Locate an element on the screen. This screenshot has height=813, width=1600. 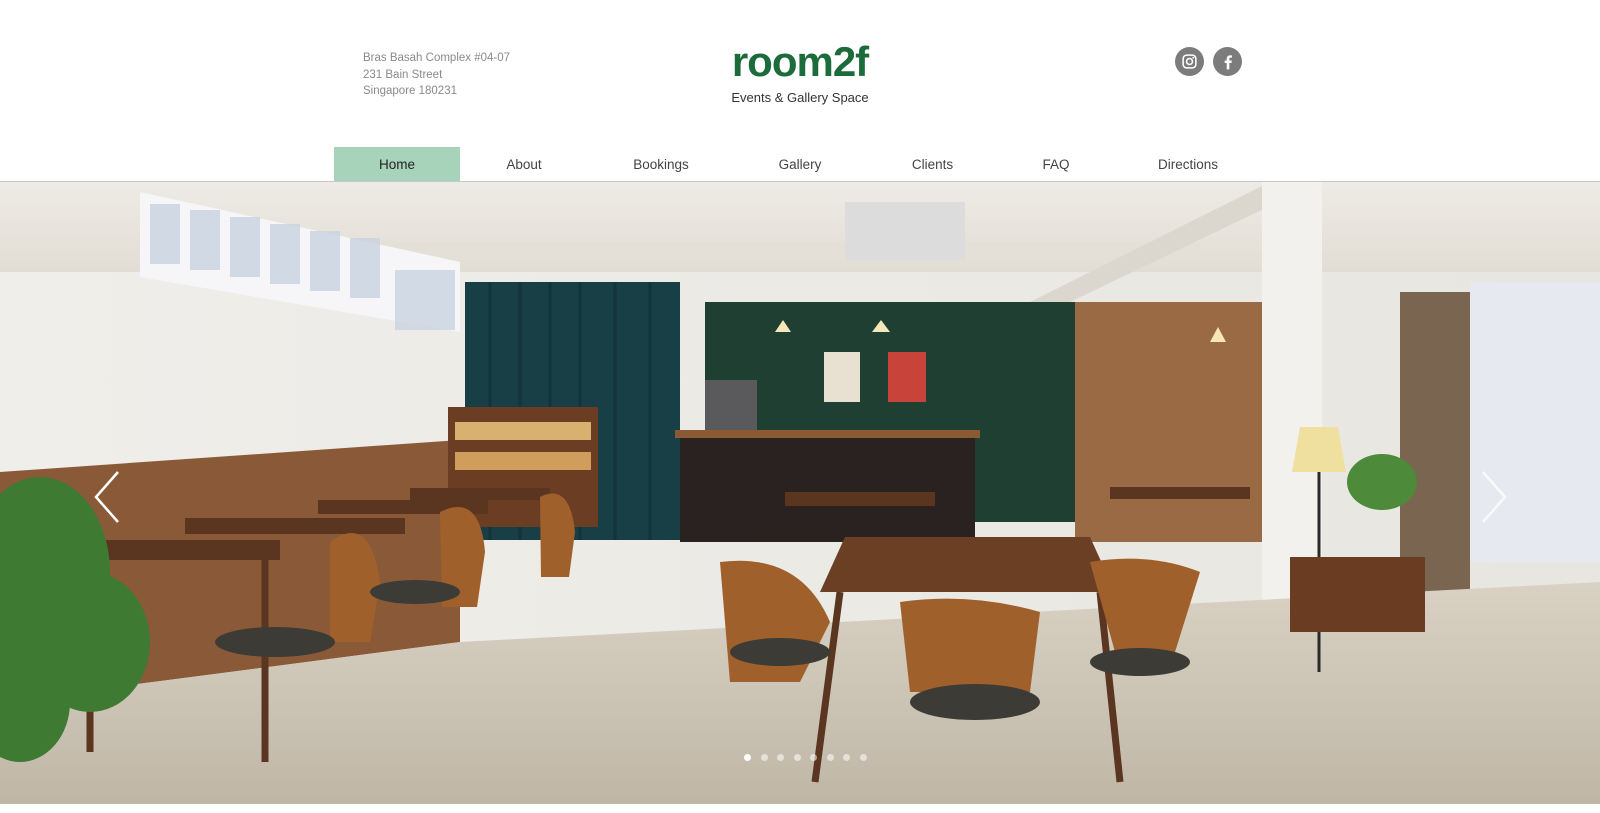
nav-item-bookings: Bookings is located at coordinates (661, 164).